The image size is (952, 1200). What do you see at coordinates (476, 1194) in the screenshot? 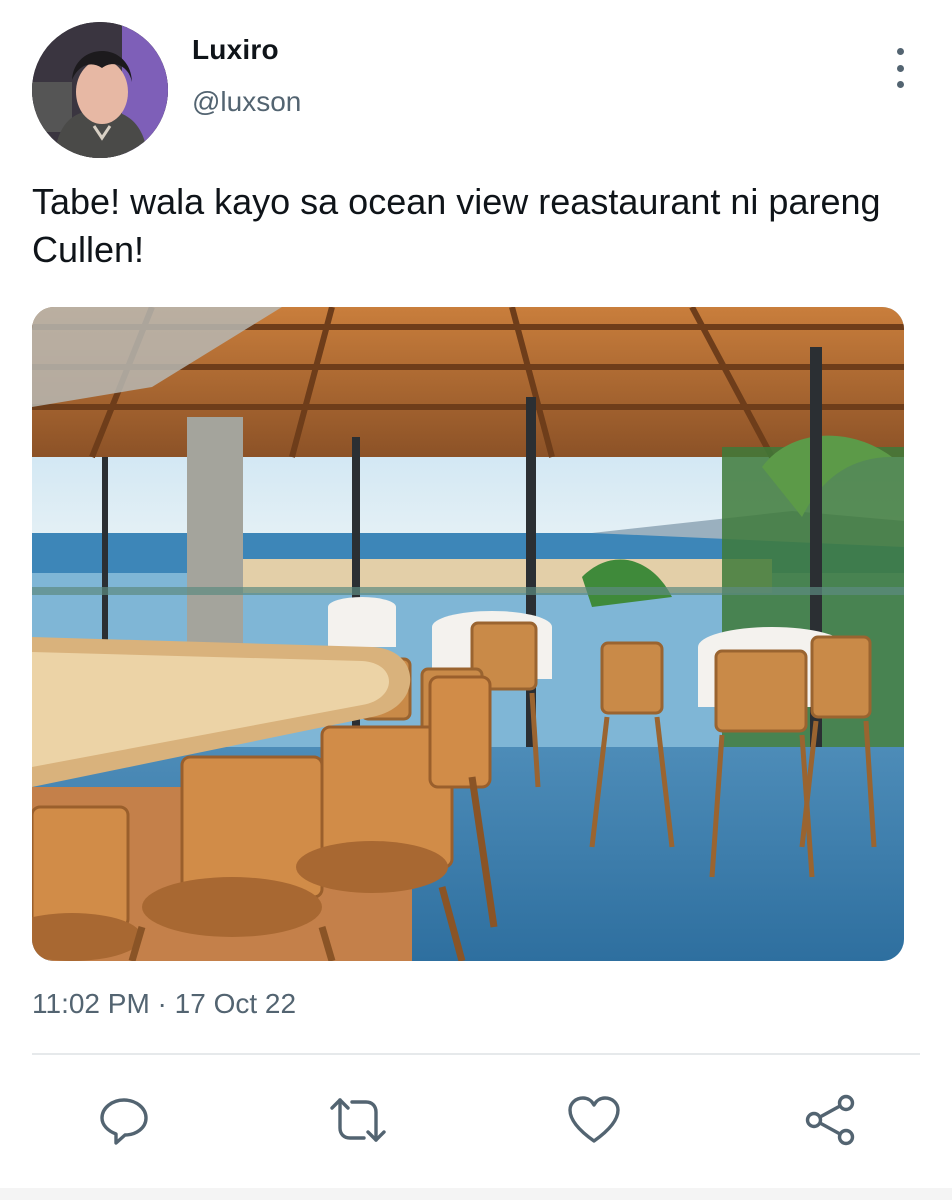
I see `bottom-edge` at bounding box center [476, 1194].